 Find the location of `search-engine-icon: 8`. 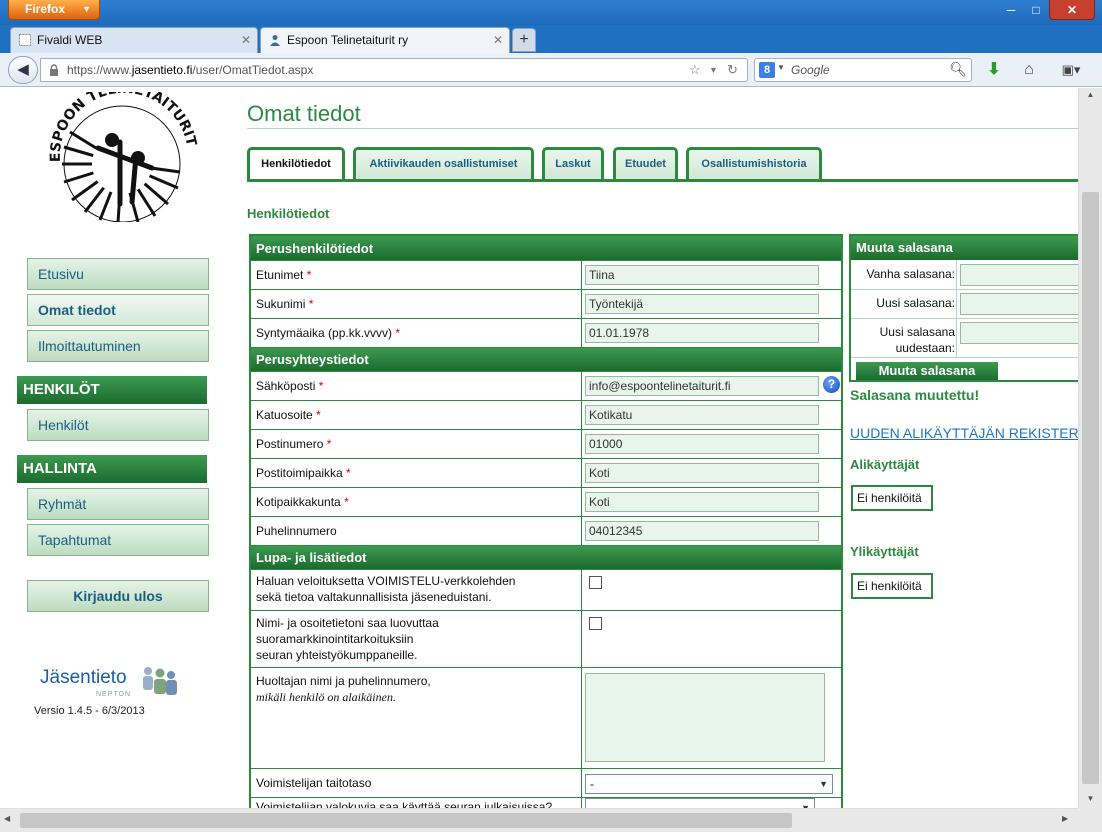

search-engine-icon: 8 is located at coordinates (767, 70).